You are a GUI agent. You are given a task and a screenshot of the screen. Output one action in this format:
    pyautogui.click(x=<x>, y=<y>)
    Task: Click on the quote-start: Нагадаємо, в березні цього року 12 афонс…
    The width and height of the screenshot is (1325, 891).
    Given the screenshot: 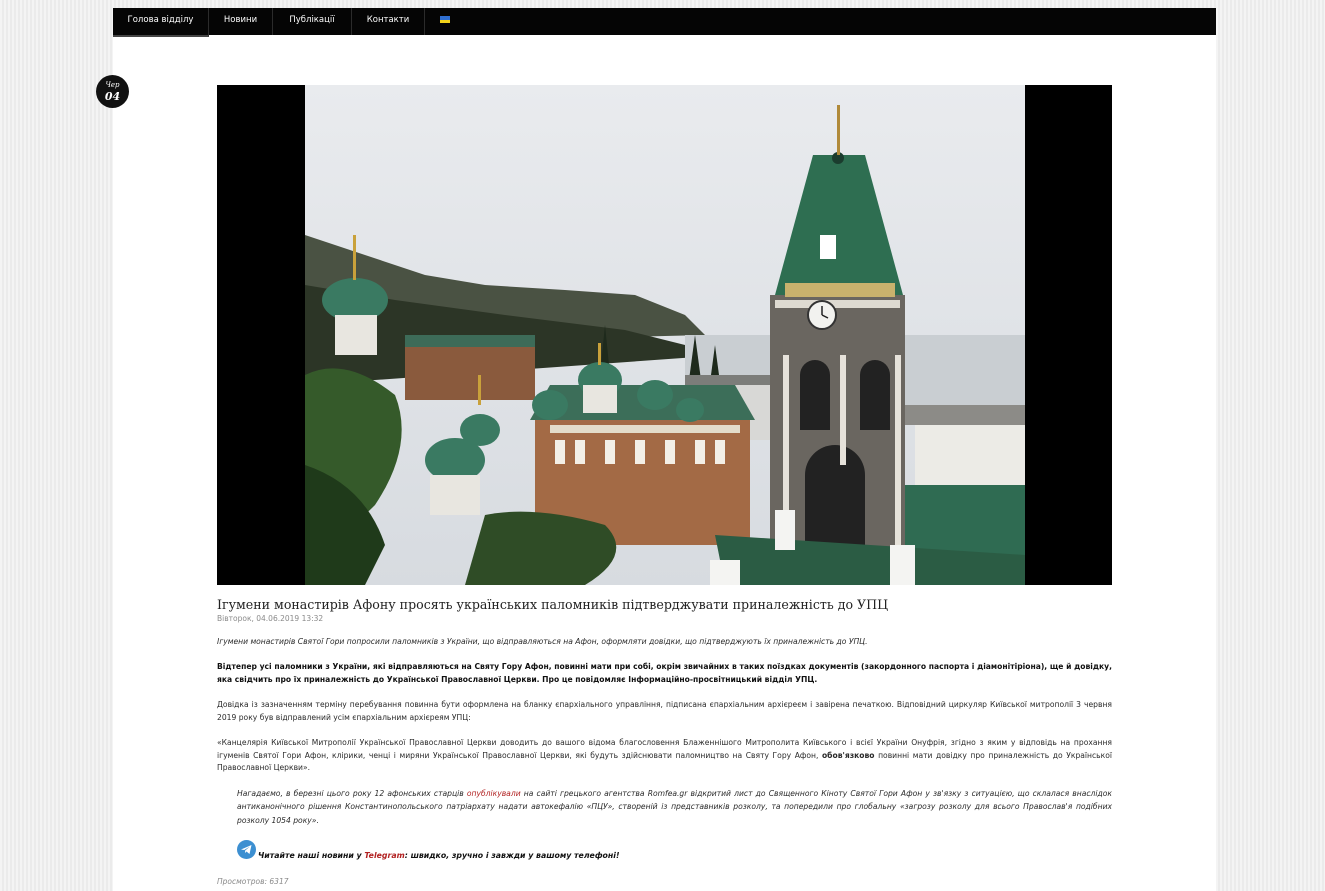 What is the action you would take?
    pyautogui.click(x=352, y=793)
    